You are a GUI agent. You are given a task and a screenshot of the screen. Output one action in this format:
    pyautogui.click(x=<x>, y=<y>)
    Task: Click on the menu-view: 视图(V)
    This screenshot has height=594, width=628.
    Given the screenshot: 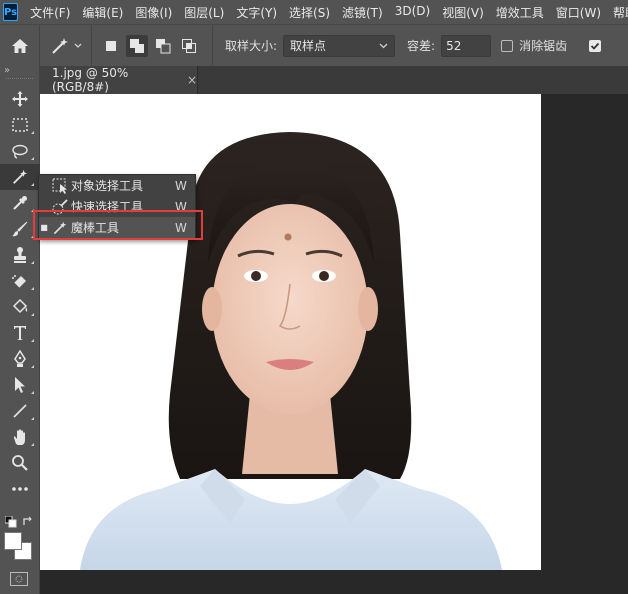 What is the action you would take?
    pyautogui.click(x=463, y=12)
    